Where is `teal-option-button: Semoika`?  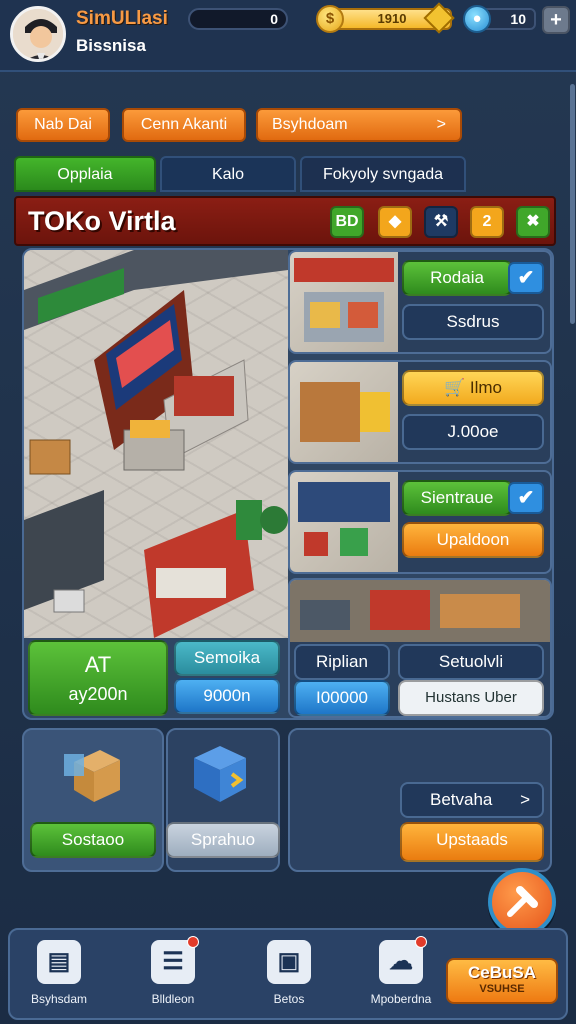
teal-option-button: Semoika is located at coordinates (227, 658).